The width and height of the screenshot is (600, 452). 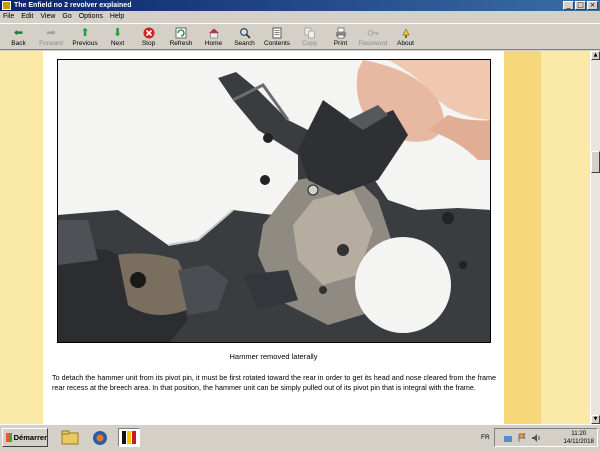 I want to click on menu-options: Options, so click(x=91, y=16).